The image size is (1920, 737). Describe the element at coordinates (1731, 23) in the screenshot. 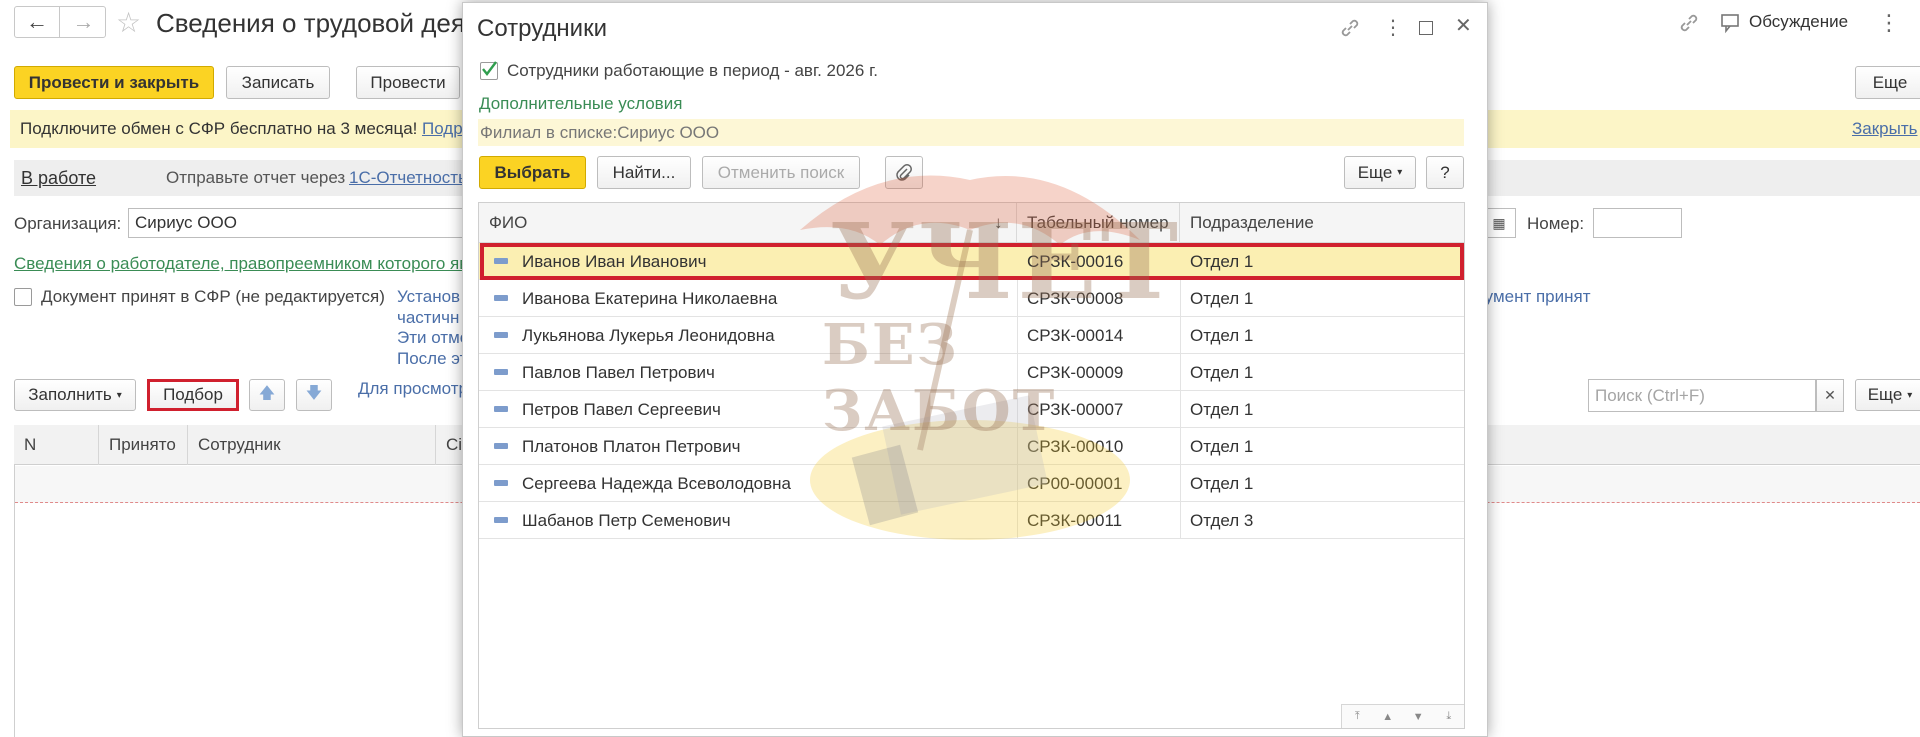

I see `discussion-icon` at that location.